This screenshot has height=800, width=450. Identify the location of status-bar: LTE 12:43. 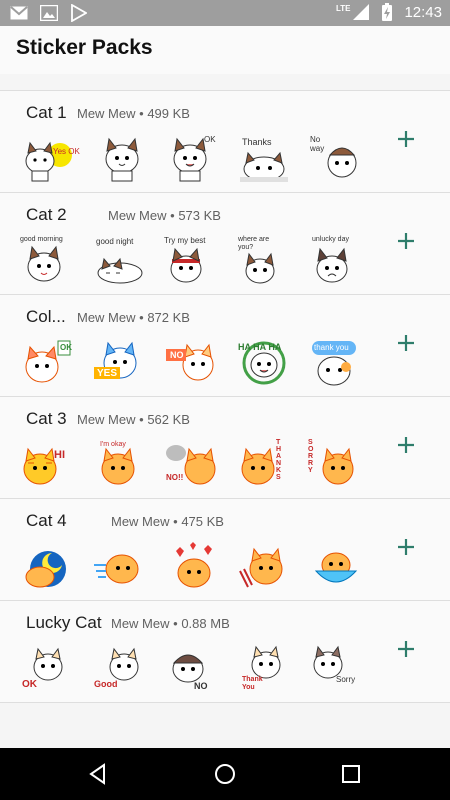
(225, 13).